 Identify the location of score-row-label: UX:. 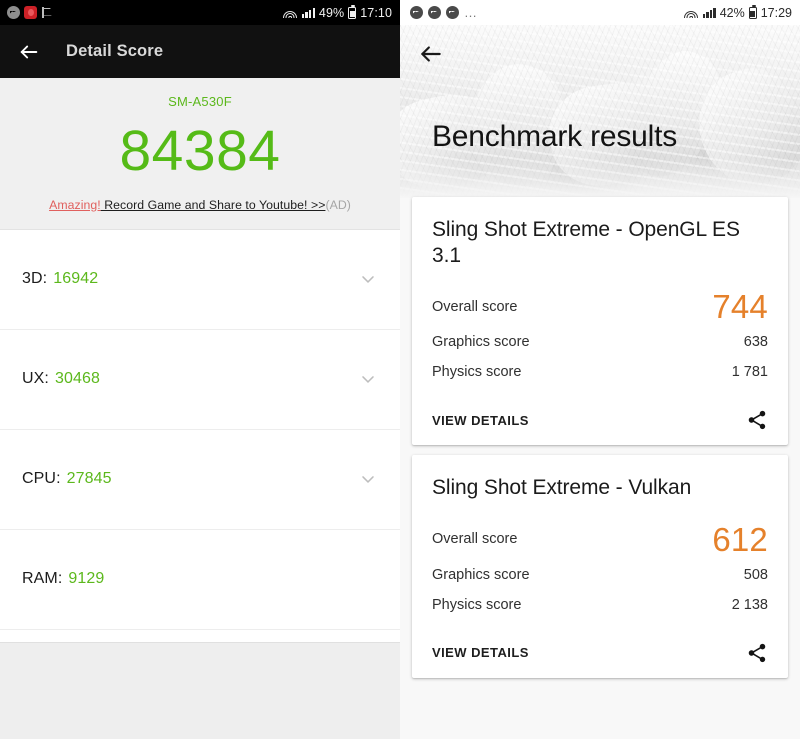
(35, 379).